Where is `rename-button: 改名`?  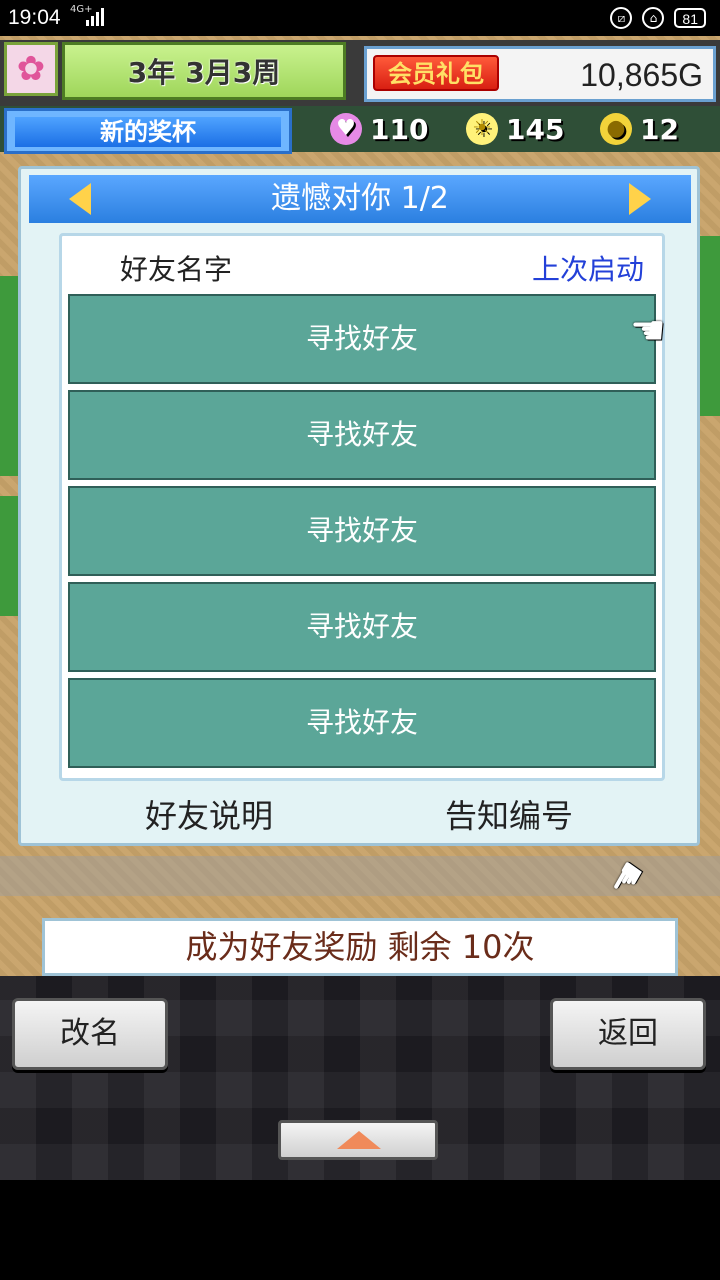
rename-button: 改名 is located at coordinates (90, 1034).